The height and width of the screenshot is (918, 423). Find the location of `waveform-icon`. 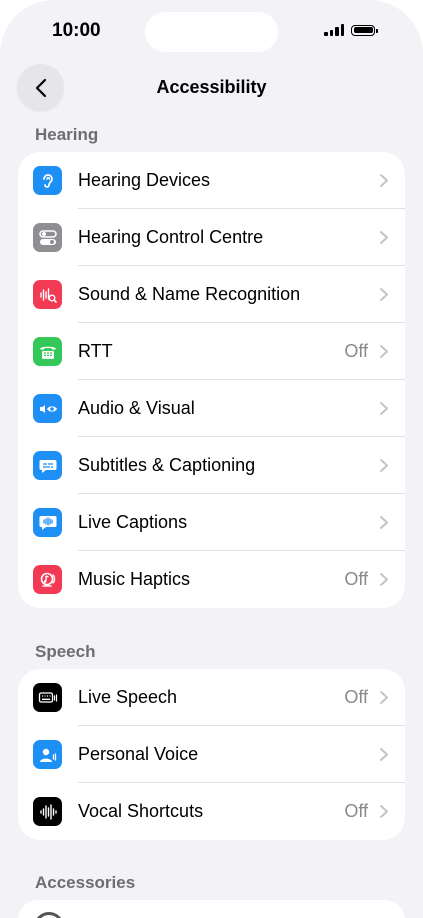

waveform-icon is located at coordinates (47, 811).